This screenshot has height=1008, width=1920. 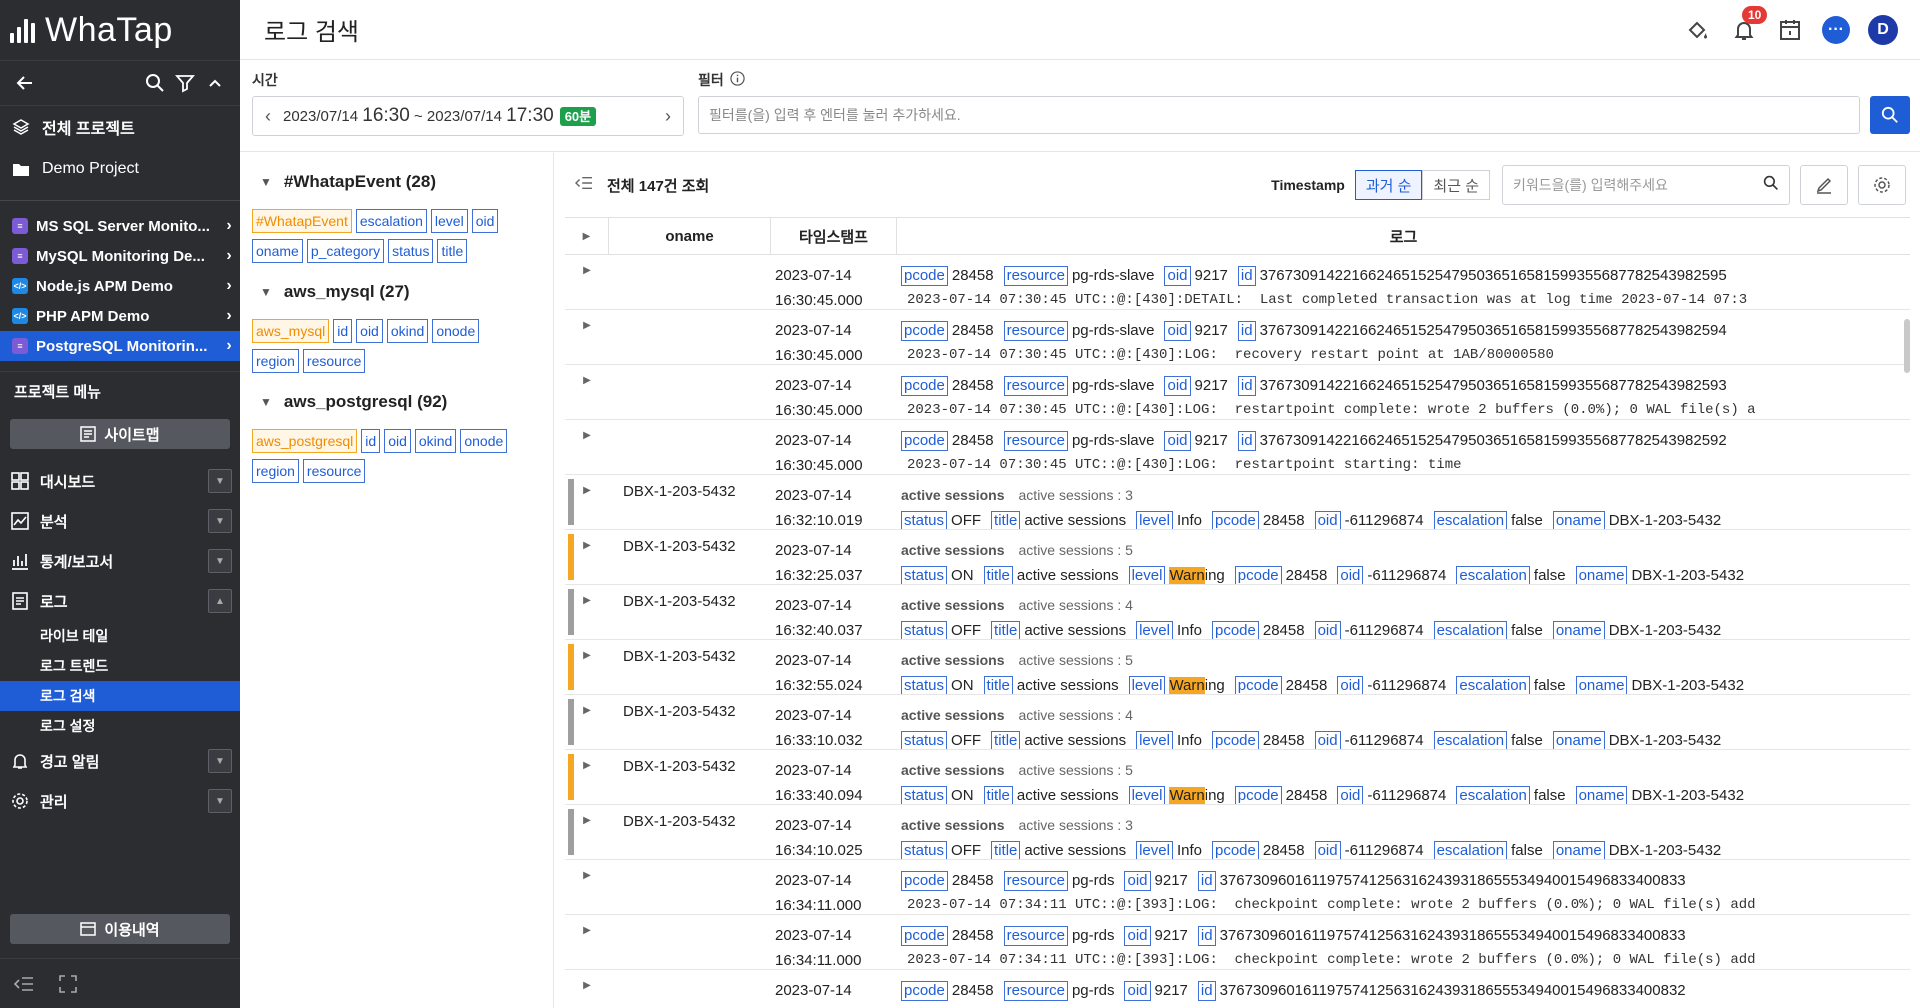 What do you see at coordinates (485, 221) in the screenshot?
I see `facet-tag: oid` at bounding box center [485, 221].